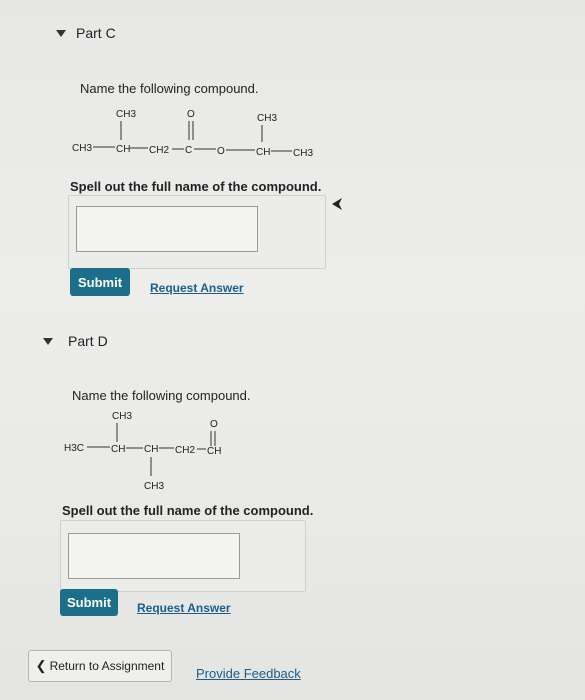 The image size is (585, 700). Describe the element at coordinates (96, 33) in the screenshot. I see `part-c-title: Part C` at that location.